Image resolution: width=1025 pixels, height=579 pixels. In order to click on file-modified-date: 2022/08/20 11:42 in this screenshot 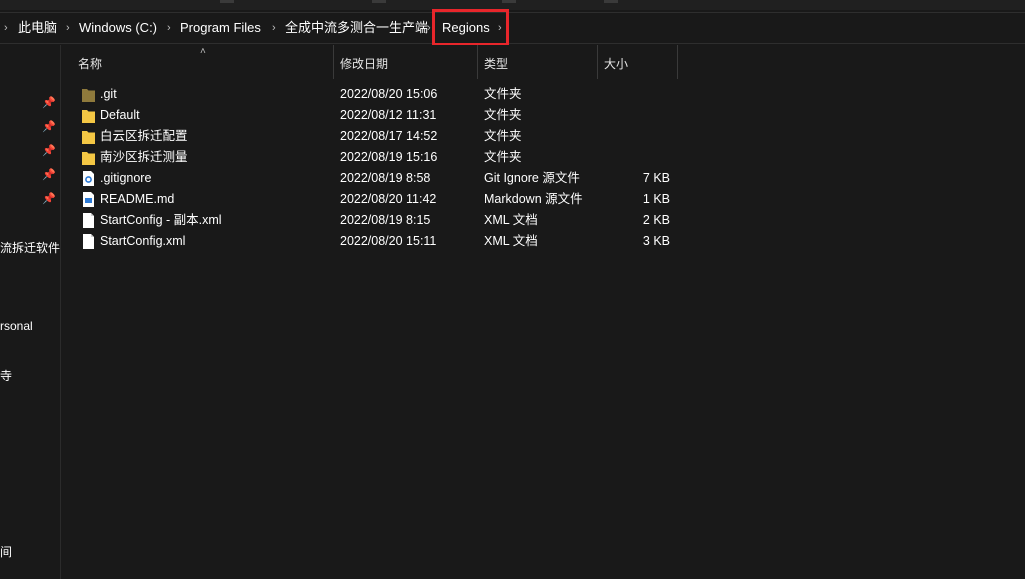, I will do `click(388, 199)`.